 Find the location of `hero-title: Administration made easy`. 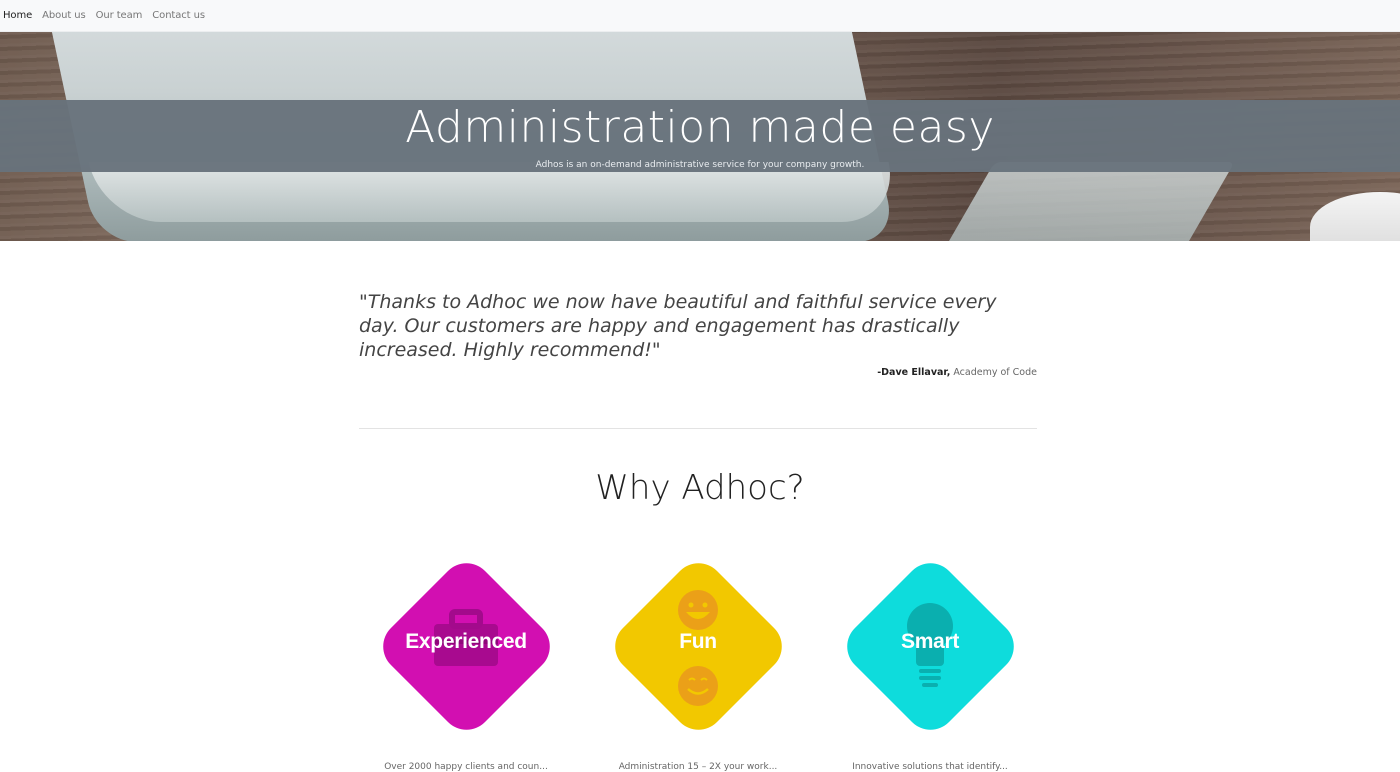

hero-title: Administration made easy is located at coordinates (700, 127).